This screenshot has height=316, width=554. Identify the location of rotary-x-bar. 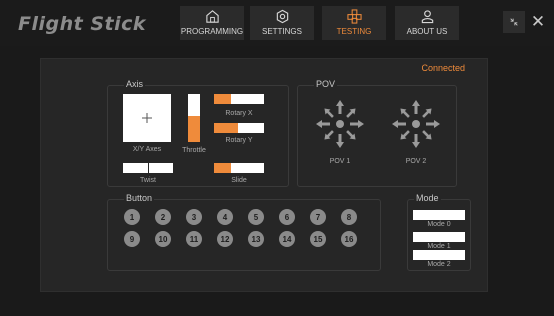
(239, 99).